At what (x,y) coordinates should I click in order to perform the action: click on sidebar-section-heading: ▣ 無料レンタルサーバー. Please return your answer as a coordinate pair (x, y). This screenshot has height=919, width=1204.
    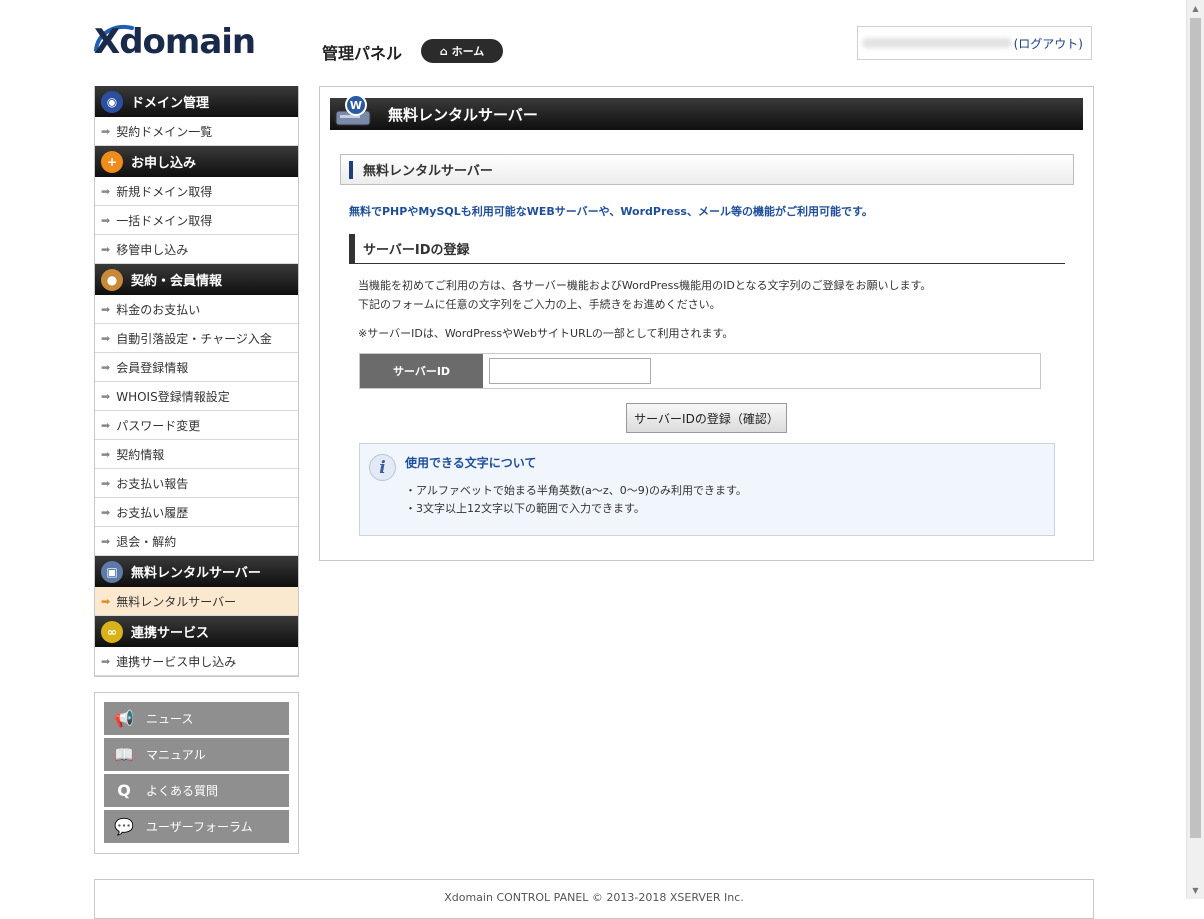
    Looking at the image, I should click on (196, 571).